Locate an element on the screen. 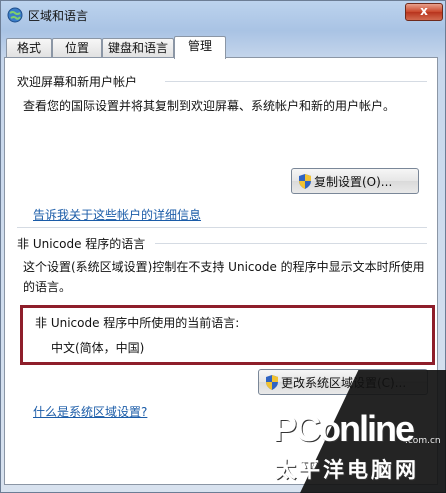 This screenshot has height=493, width=446. tab-label: 管理 is located at coordinates (199, 46).